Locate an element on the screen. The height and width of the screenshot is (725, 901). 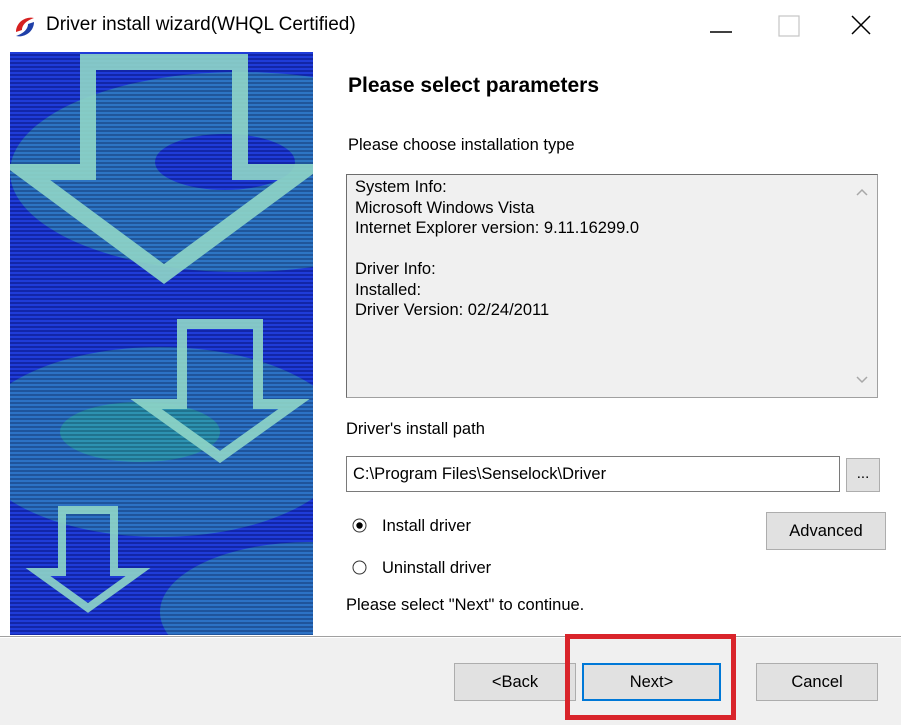
maximize-icon is located at coordinates (789, 26).